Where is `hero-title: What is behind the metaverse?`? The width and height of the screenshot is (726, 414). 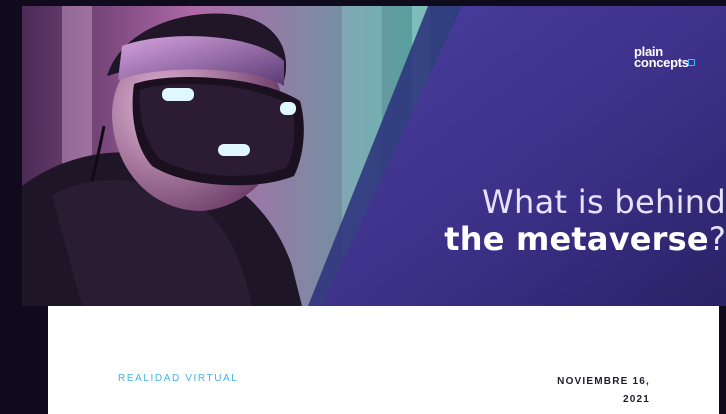
hero-title: What is behind the metaverse? is located at coordinates (585, 221).